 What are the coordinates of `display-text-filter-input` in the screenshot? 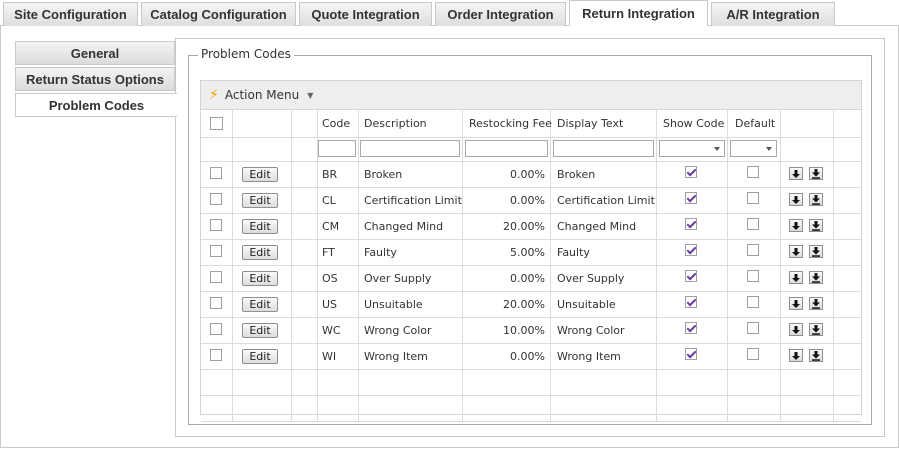 It's located at (603, 148).